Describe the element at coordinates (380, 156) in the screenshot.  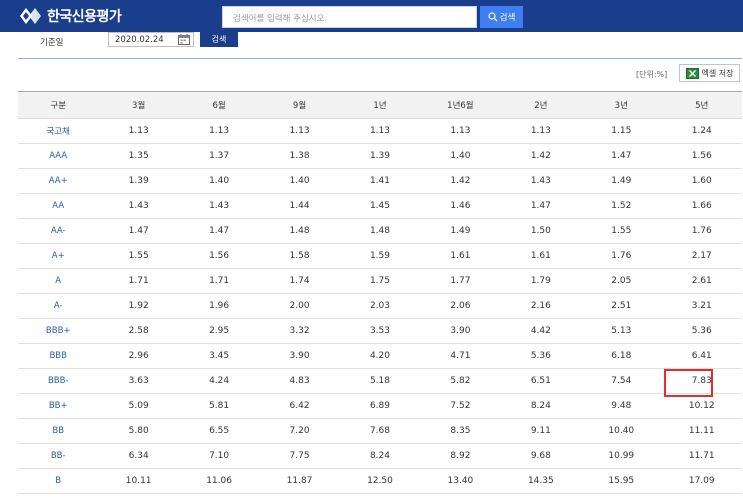
I see `table-row: AAA 1.35 1.37 1.38 1.39 1.40 1.42 1.47 1.56` at that location.